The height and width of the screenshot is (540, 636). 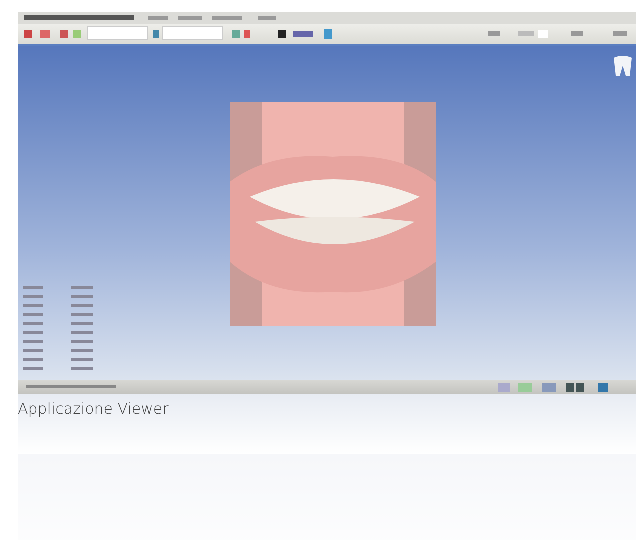 I want to click on tooth-icon, so click(x=623, y=66).